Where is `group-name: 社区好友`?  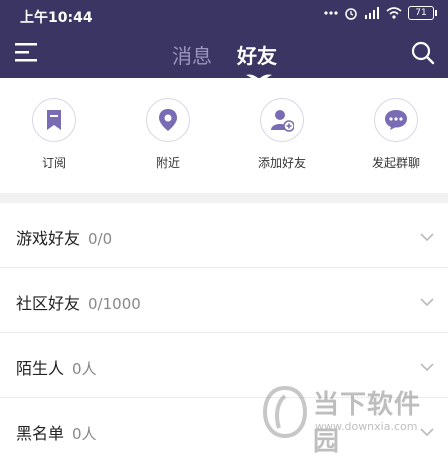 group-name: 社区好友 is located at coordinates (48, 303).